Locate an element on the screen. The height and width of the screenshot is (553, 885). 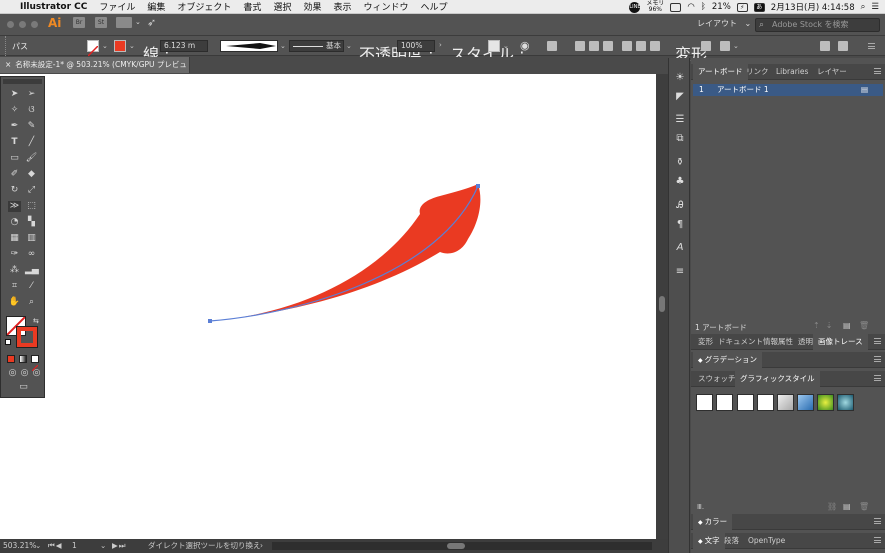
graphic-style-swatch is located at coordinates (494, 46).